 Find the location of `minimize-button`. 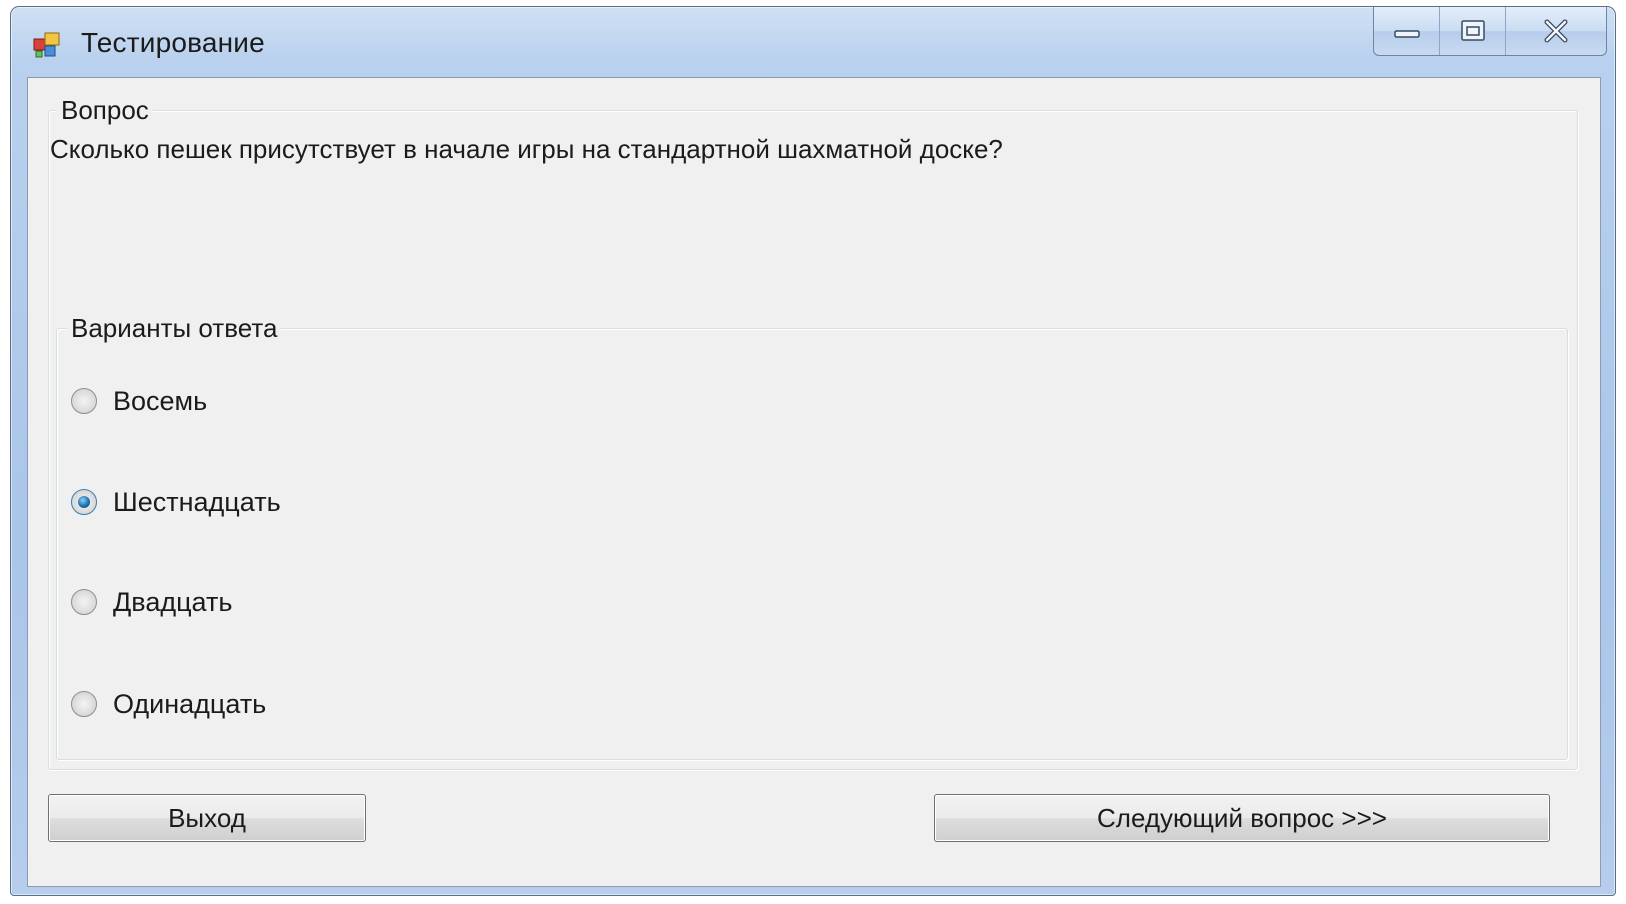

minimize-button is located at coordinates (1407, 31).